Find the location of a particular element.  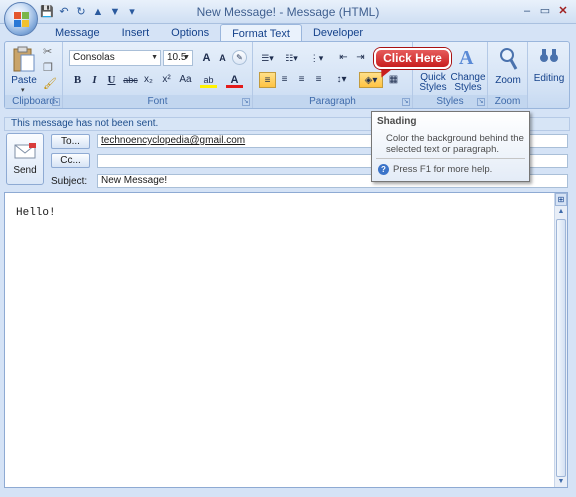

tab-insert: Insert is located at coordinates (136, 33).